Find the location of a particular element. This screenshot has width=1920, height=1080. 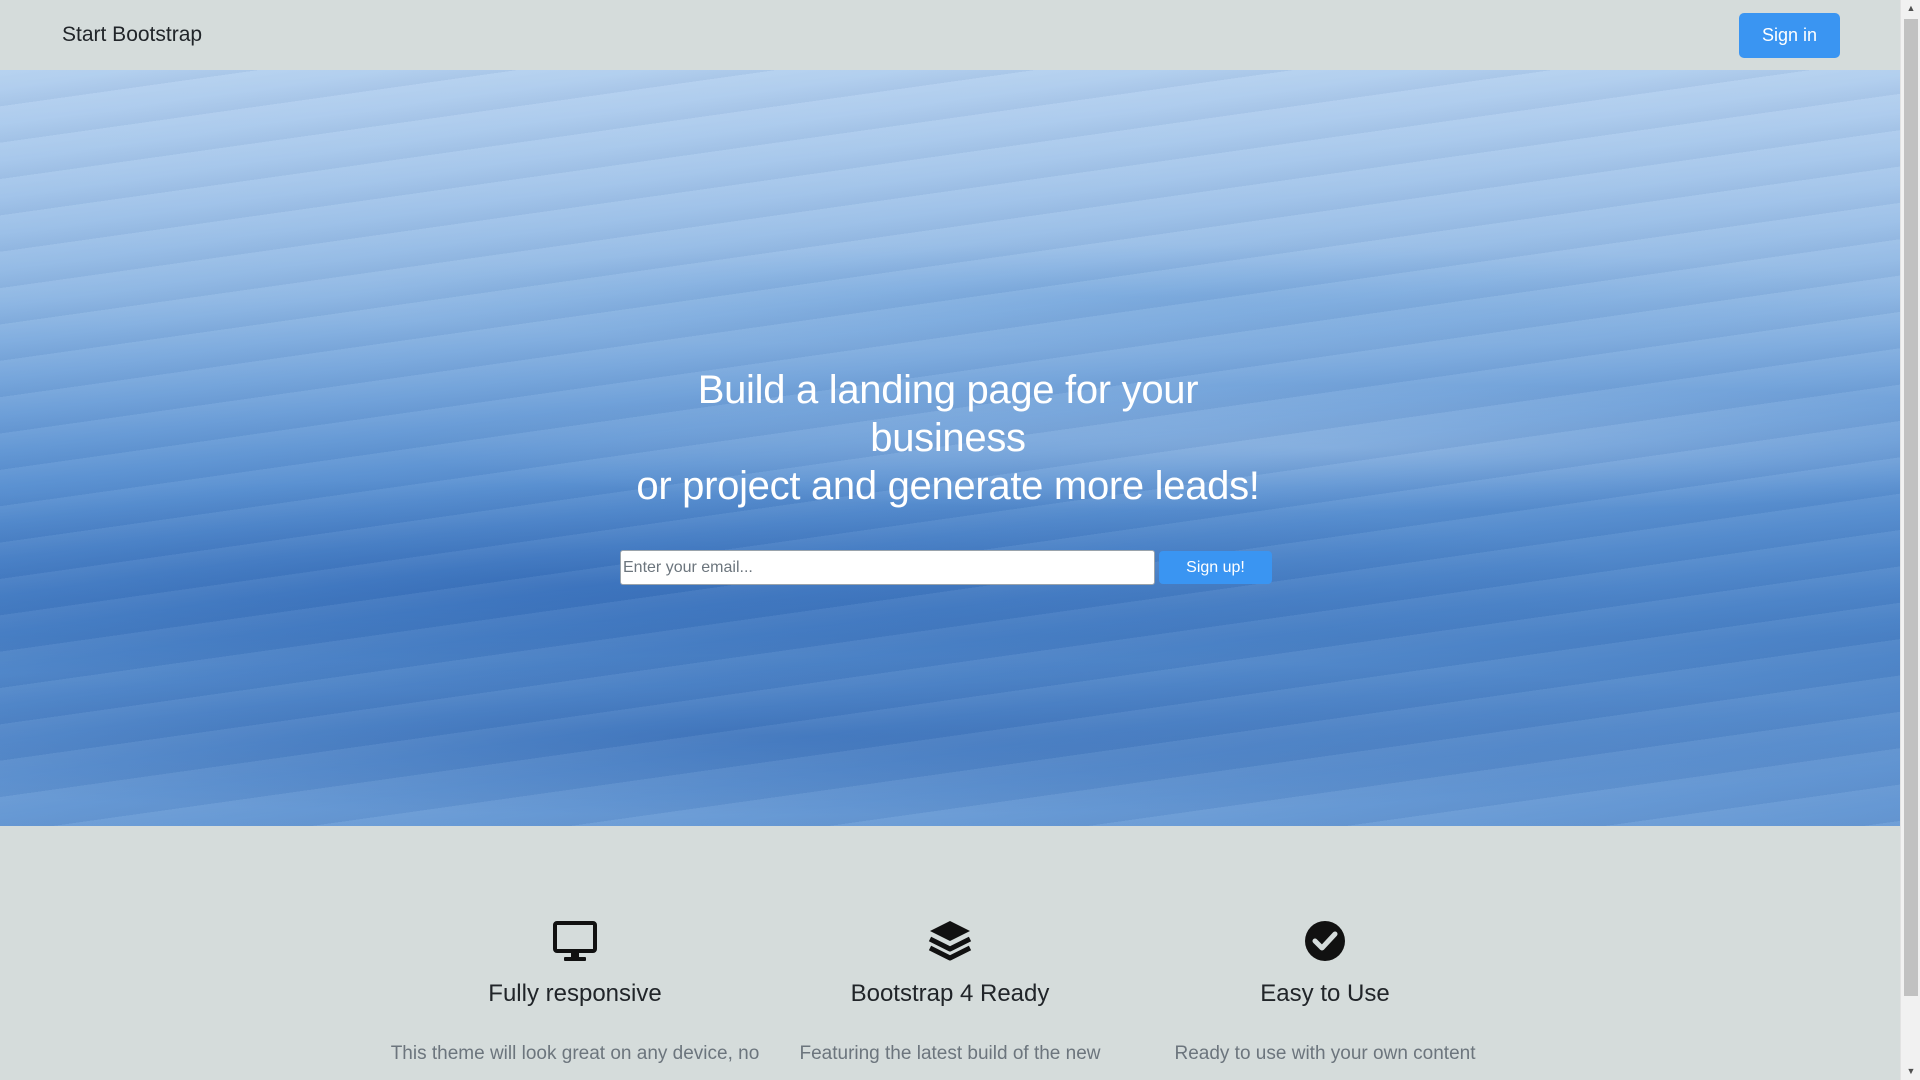

layers-icon is located at coordinates (950, 941).